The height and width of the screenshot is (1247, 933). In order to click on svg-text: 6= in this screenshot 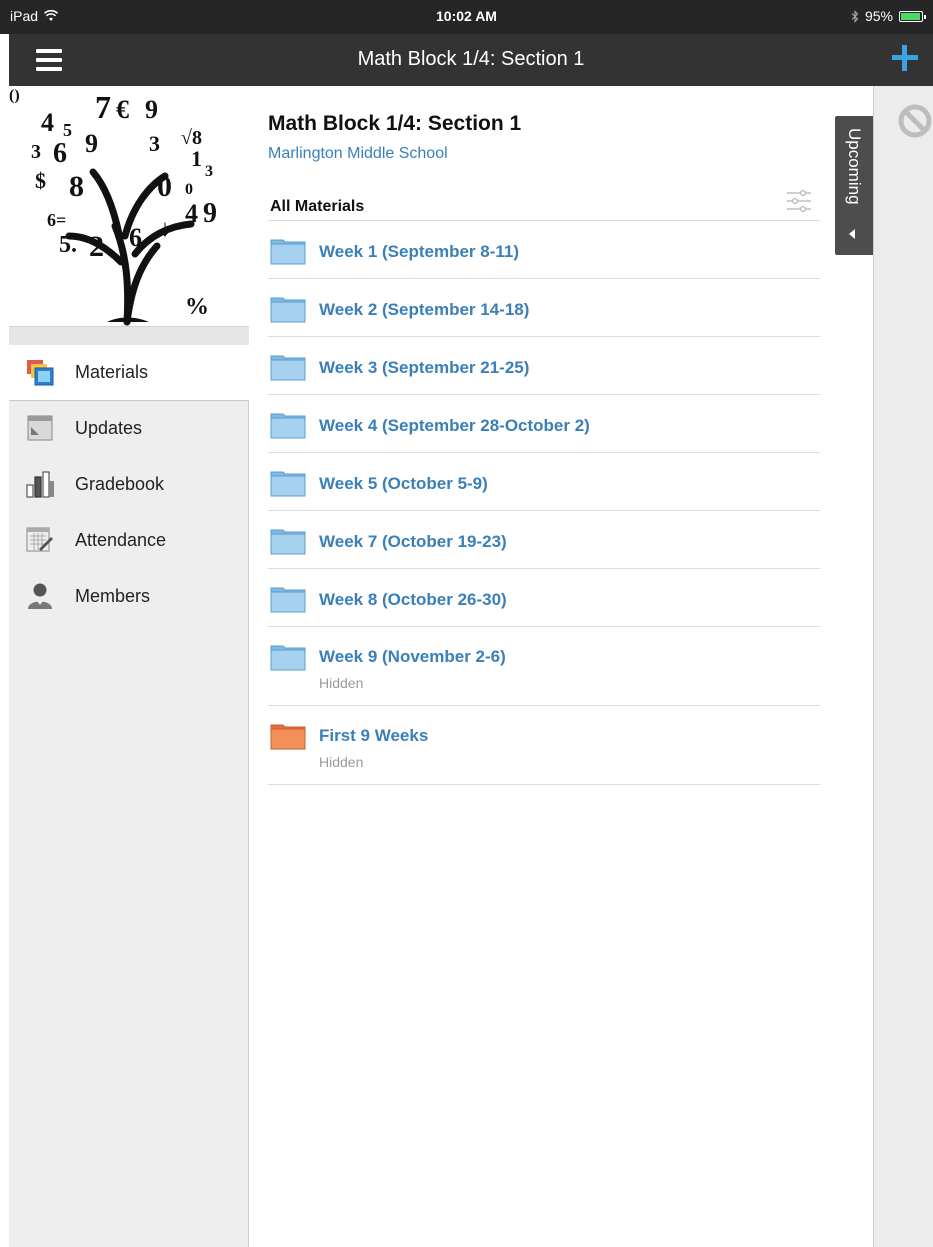, I will do `click(56, 220)`.